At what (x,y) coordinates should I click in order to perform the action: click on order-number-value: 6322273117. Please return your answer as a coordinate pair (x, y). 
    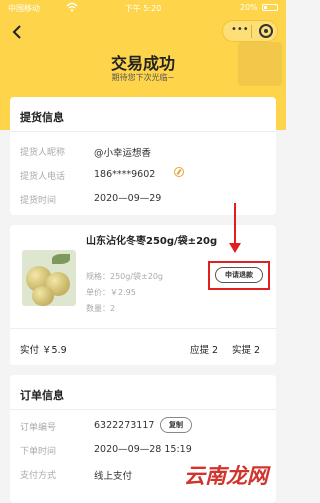
    Looking at the image, I should click on (124, 425).